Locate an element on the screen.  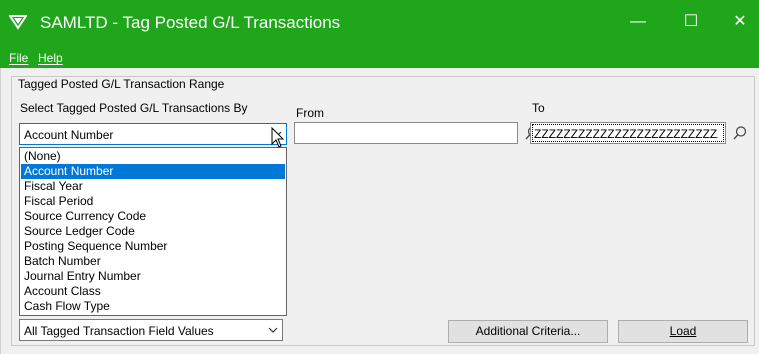
minimize-button: — is located at coordinates (638, 22).